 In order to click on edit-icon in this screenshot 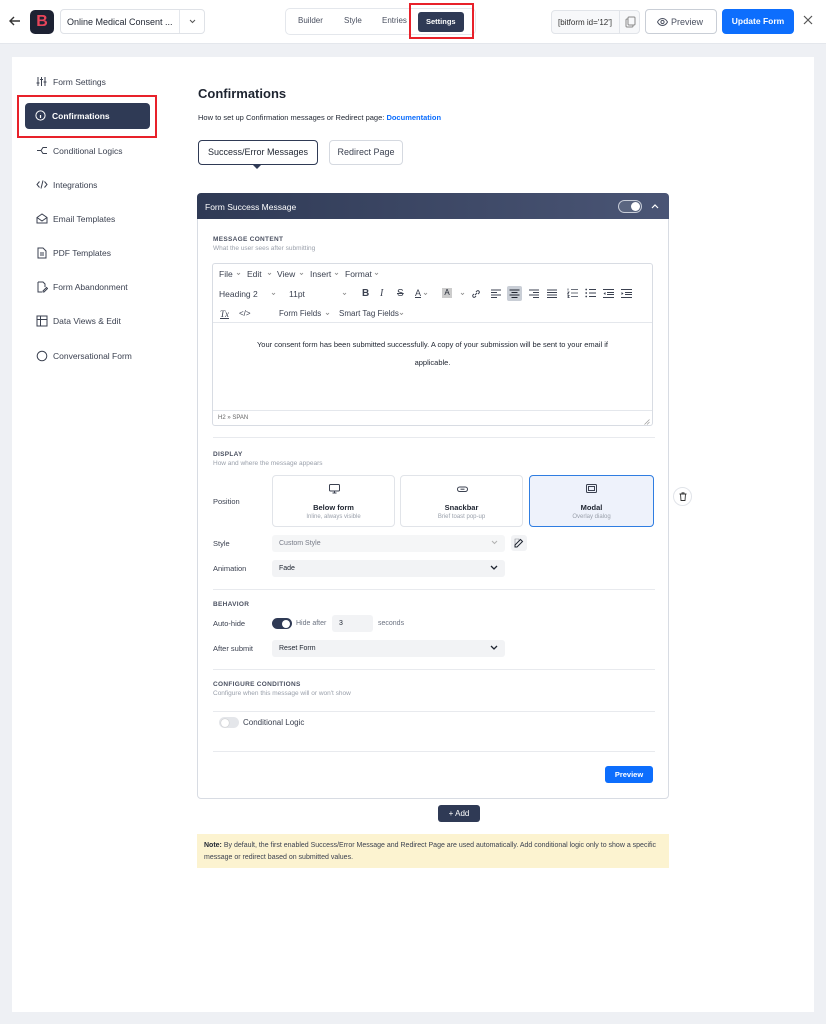, I will do `click(519, 543)`.